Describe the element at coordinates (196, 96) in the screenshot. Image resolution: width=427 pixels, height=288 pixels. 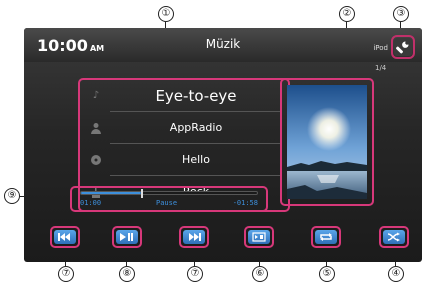
I see `song-title: Eye-to-eye` at that location.